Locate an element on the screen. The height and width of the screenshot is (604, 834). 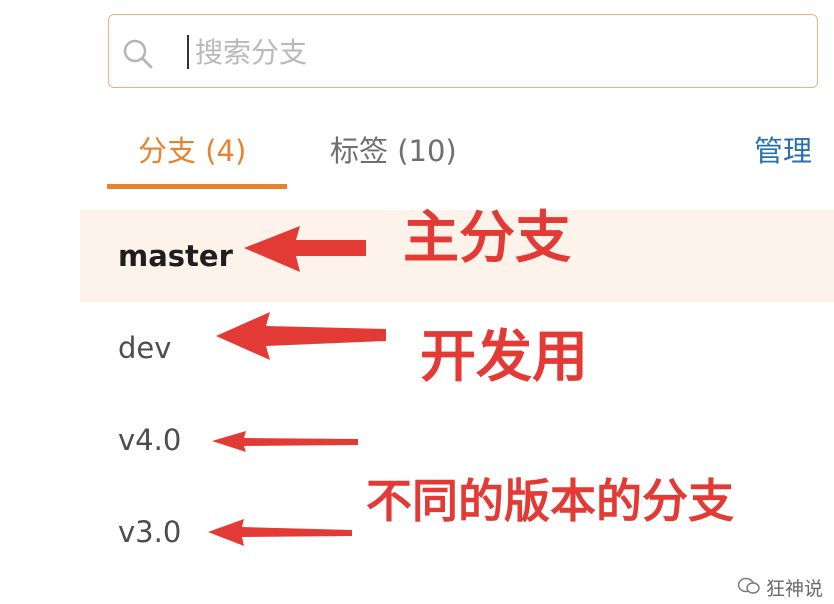
wechat-icon is located at coordinates (749, 585).